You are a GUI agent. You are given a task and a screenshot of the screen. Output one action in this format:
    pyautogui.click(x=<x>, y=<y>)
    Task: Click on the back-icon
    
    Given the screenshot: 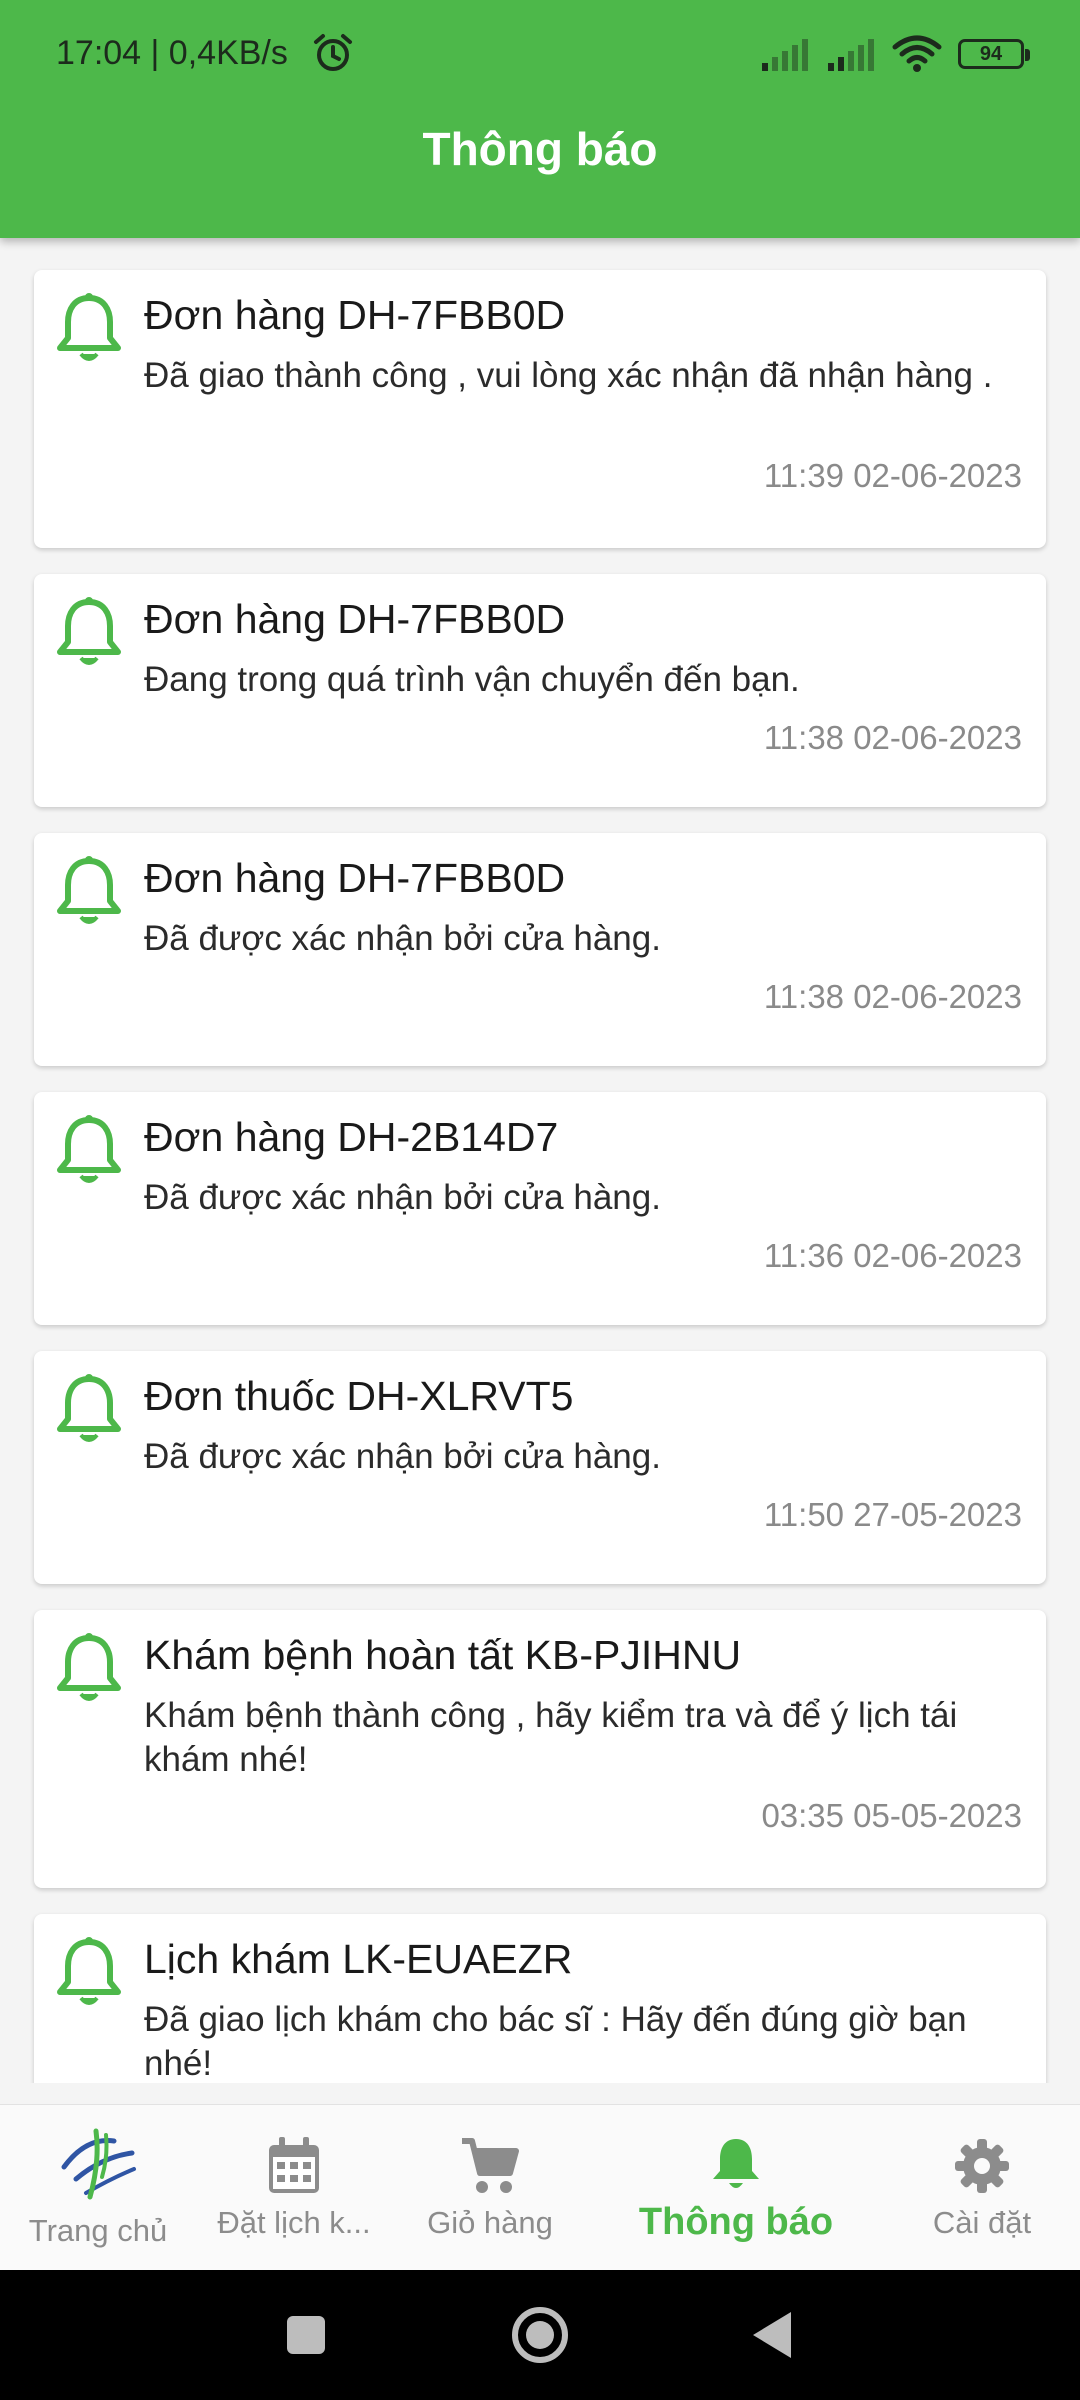 What is the action you would take?
    pyautogui.click(x=774, y=2335)
    